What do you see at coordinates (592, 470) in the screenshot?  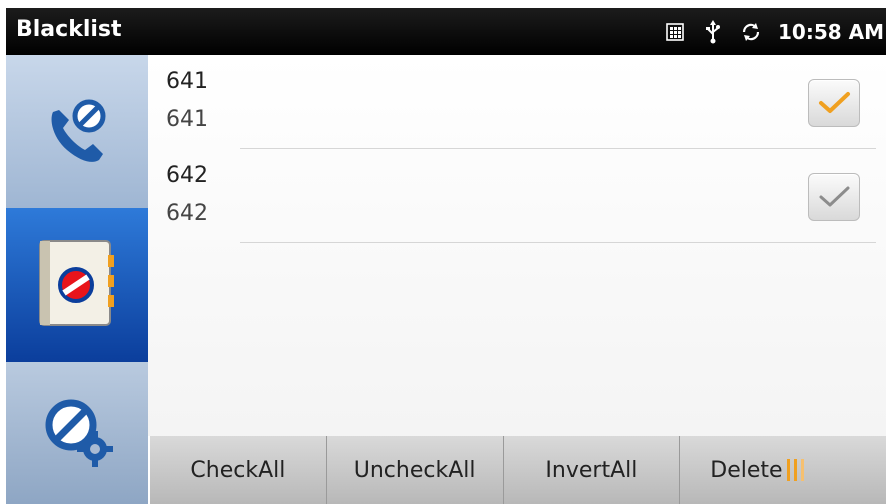 I see `invert-all-button: InvertAll` at bounding box center [592, 470].